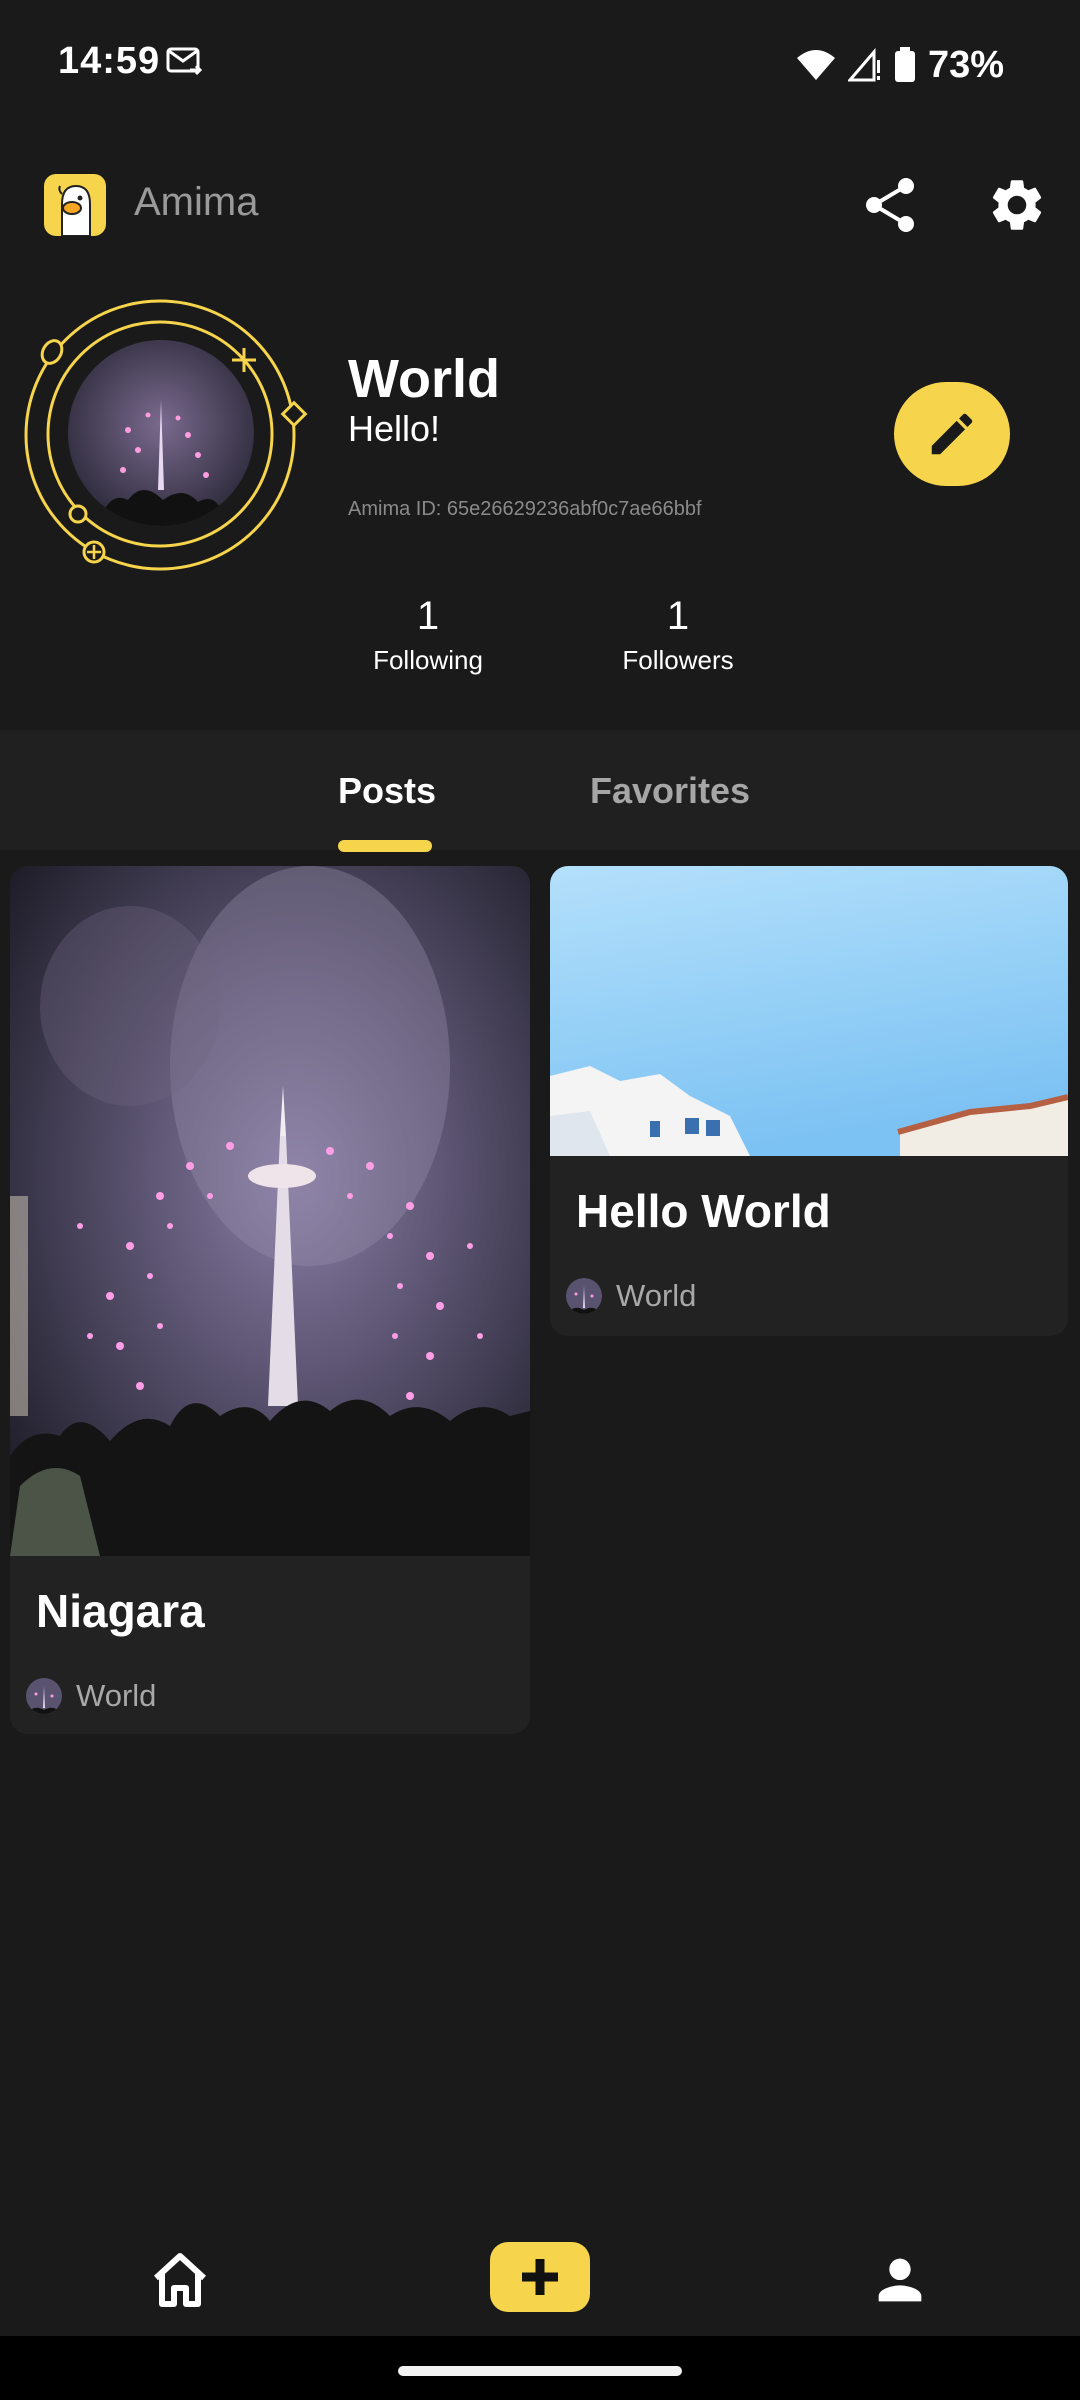 Image resolution: width=1080 pixels, height=2400 pixels. What do you see at coordinates (424, 379) in the screenshot?
I see `profile-name: World` at bounding box center [424, 379].